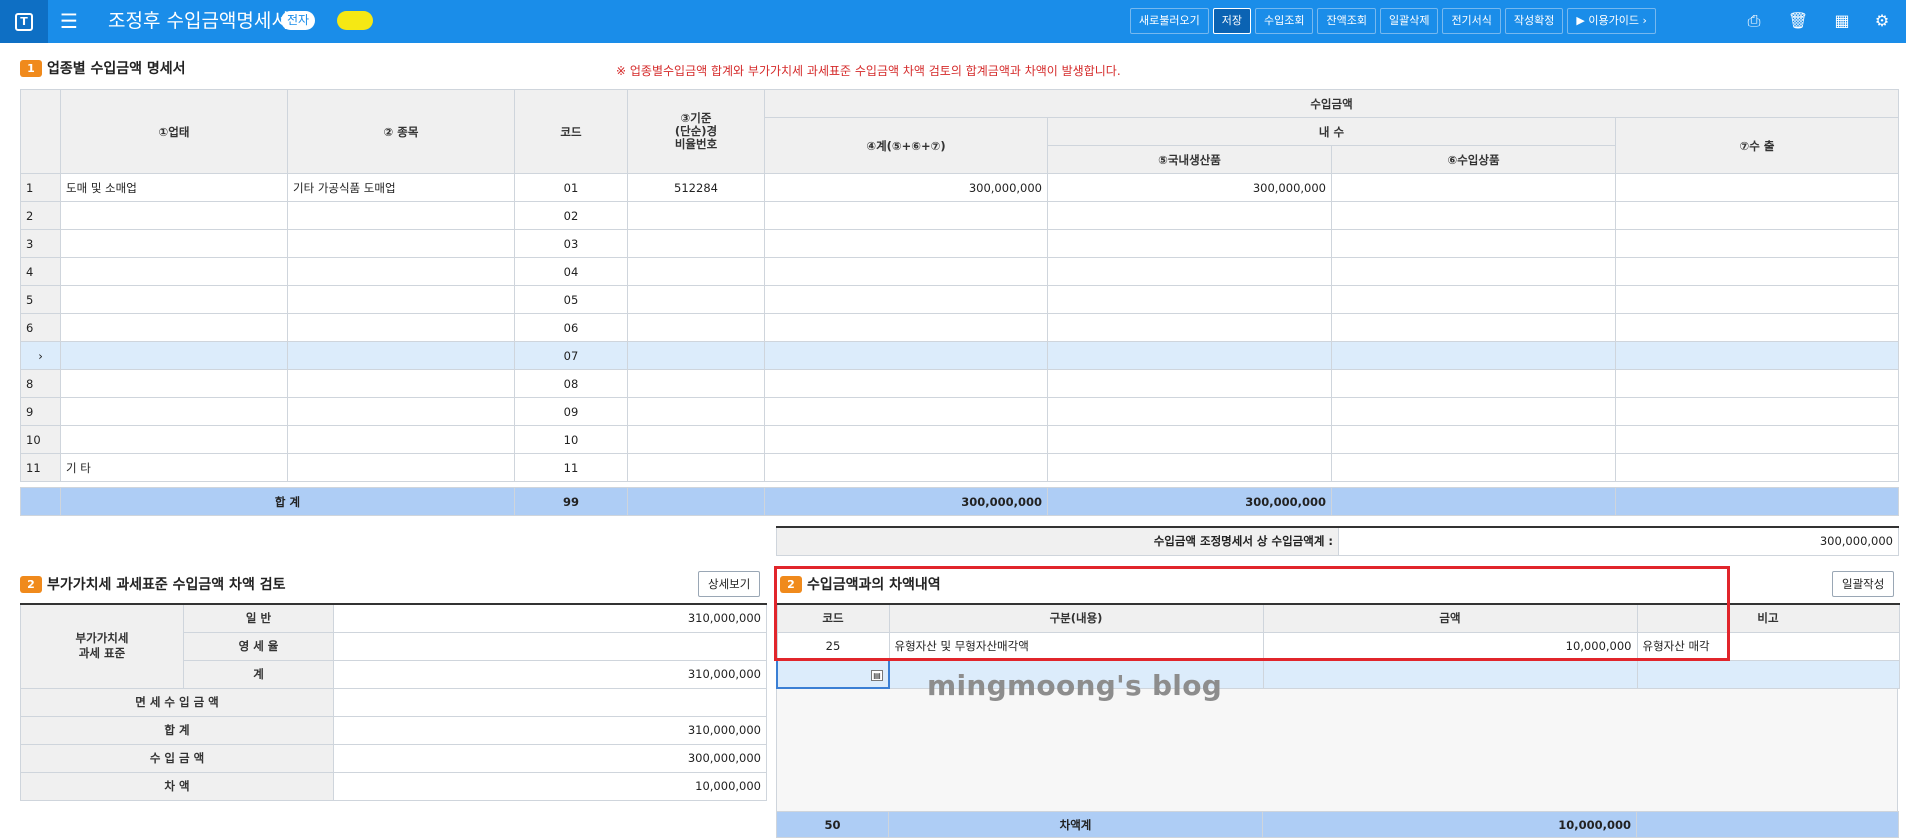 The width and height of the screenshot is (1906, 840). I want to click on diff-code-input: ▤, so click(833, 674).